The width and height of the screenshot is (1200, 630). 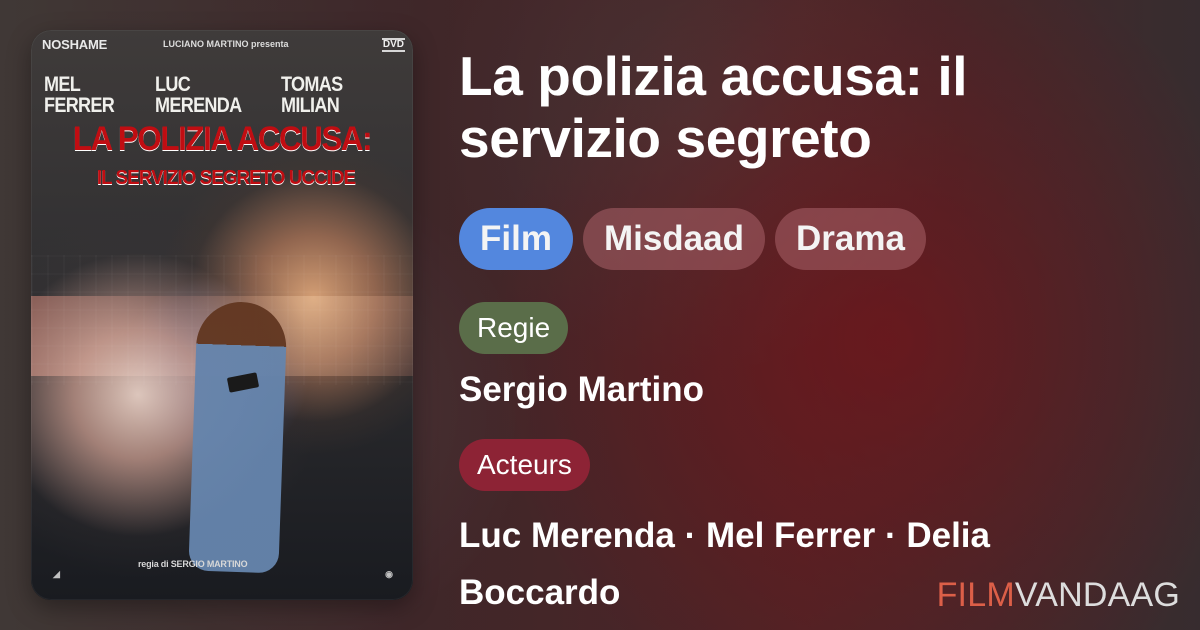 I want to click on genre-pill-film: Film, so click(x=516, y=239).